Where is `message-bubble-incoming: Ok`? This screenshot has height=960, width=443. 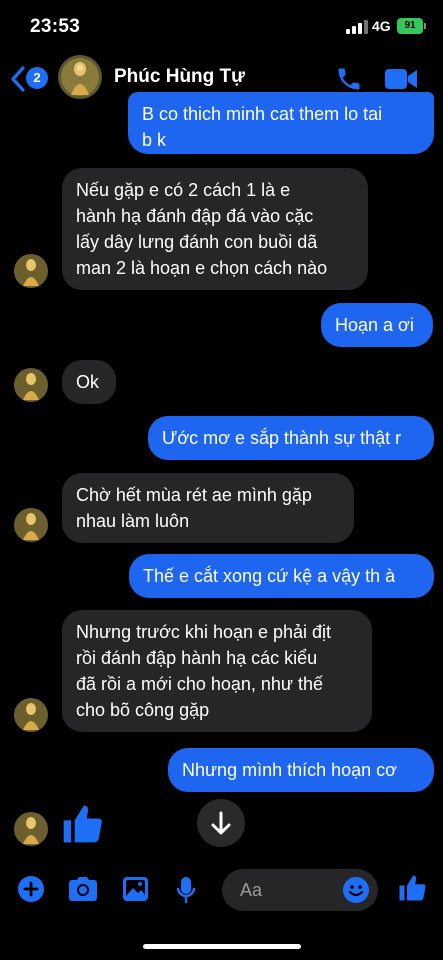 message-bubble-incoming: Ok is located at coordinates (89, 382).